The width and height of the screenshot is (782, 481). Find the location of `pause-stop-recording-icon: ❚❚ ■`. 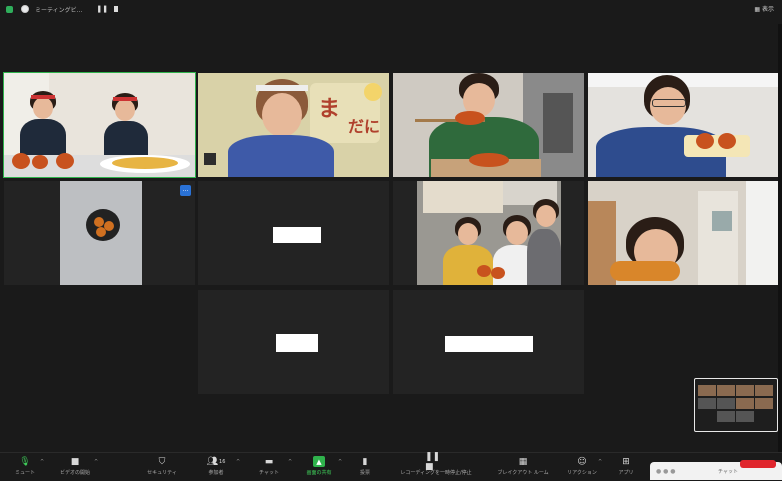

pause-stop-recording-icon: ❚❚ ■ is located at coordinates (433, 461).